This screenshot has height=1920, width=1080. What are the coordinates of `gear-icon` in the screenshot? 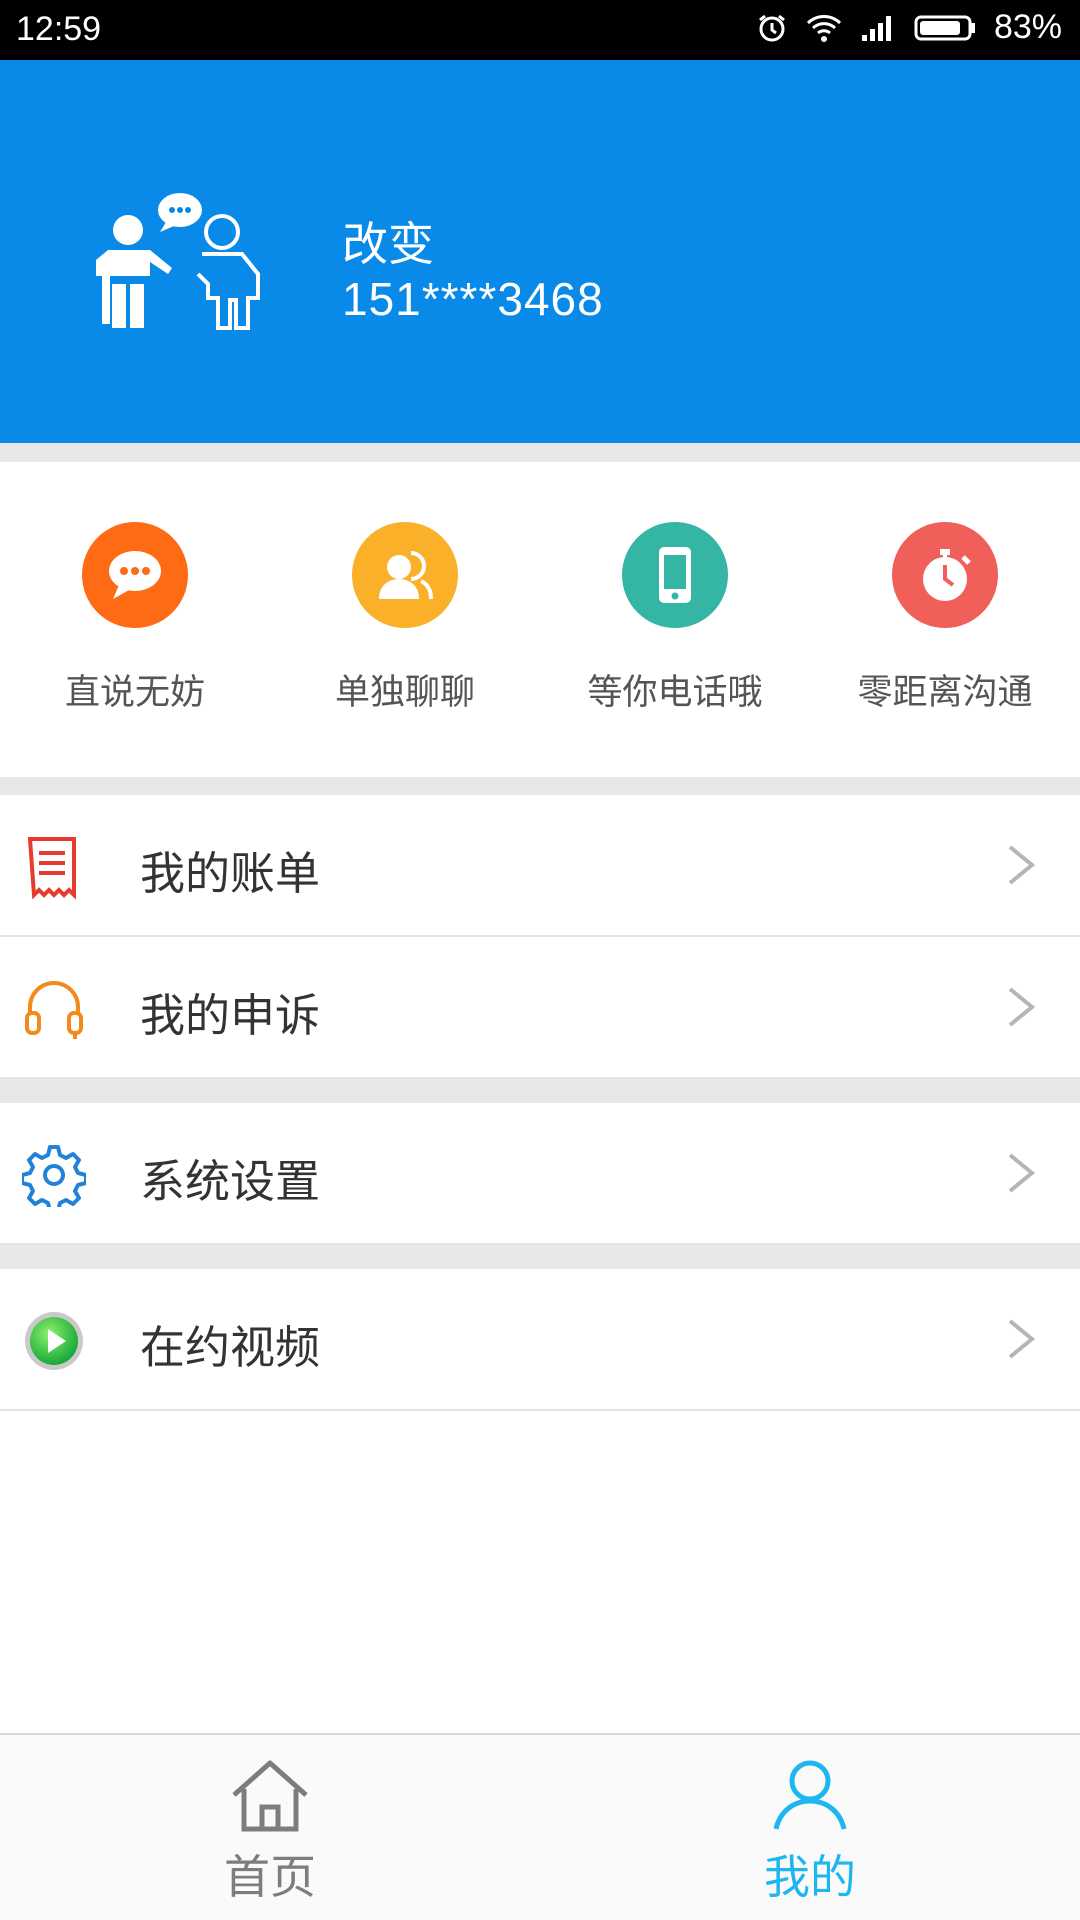 It's located at (54, 1178).